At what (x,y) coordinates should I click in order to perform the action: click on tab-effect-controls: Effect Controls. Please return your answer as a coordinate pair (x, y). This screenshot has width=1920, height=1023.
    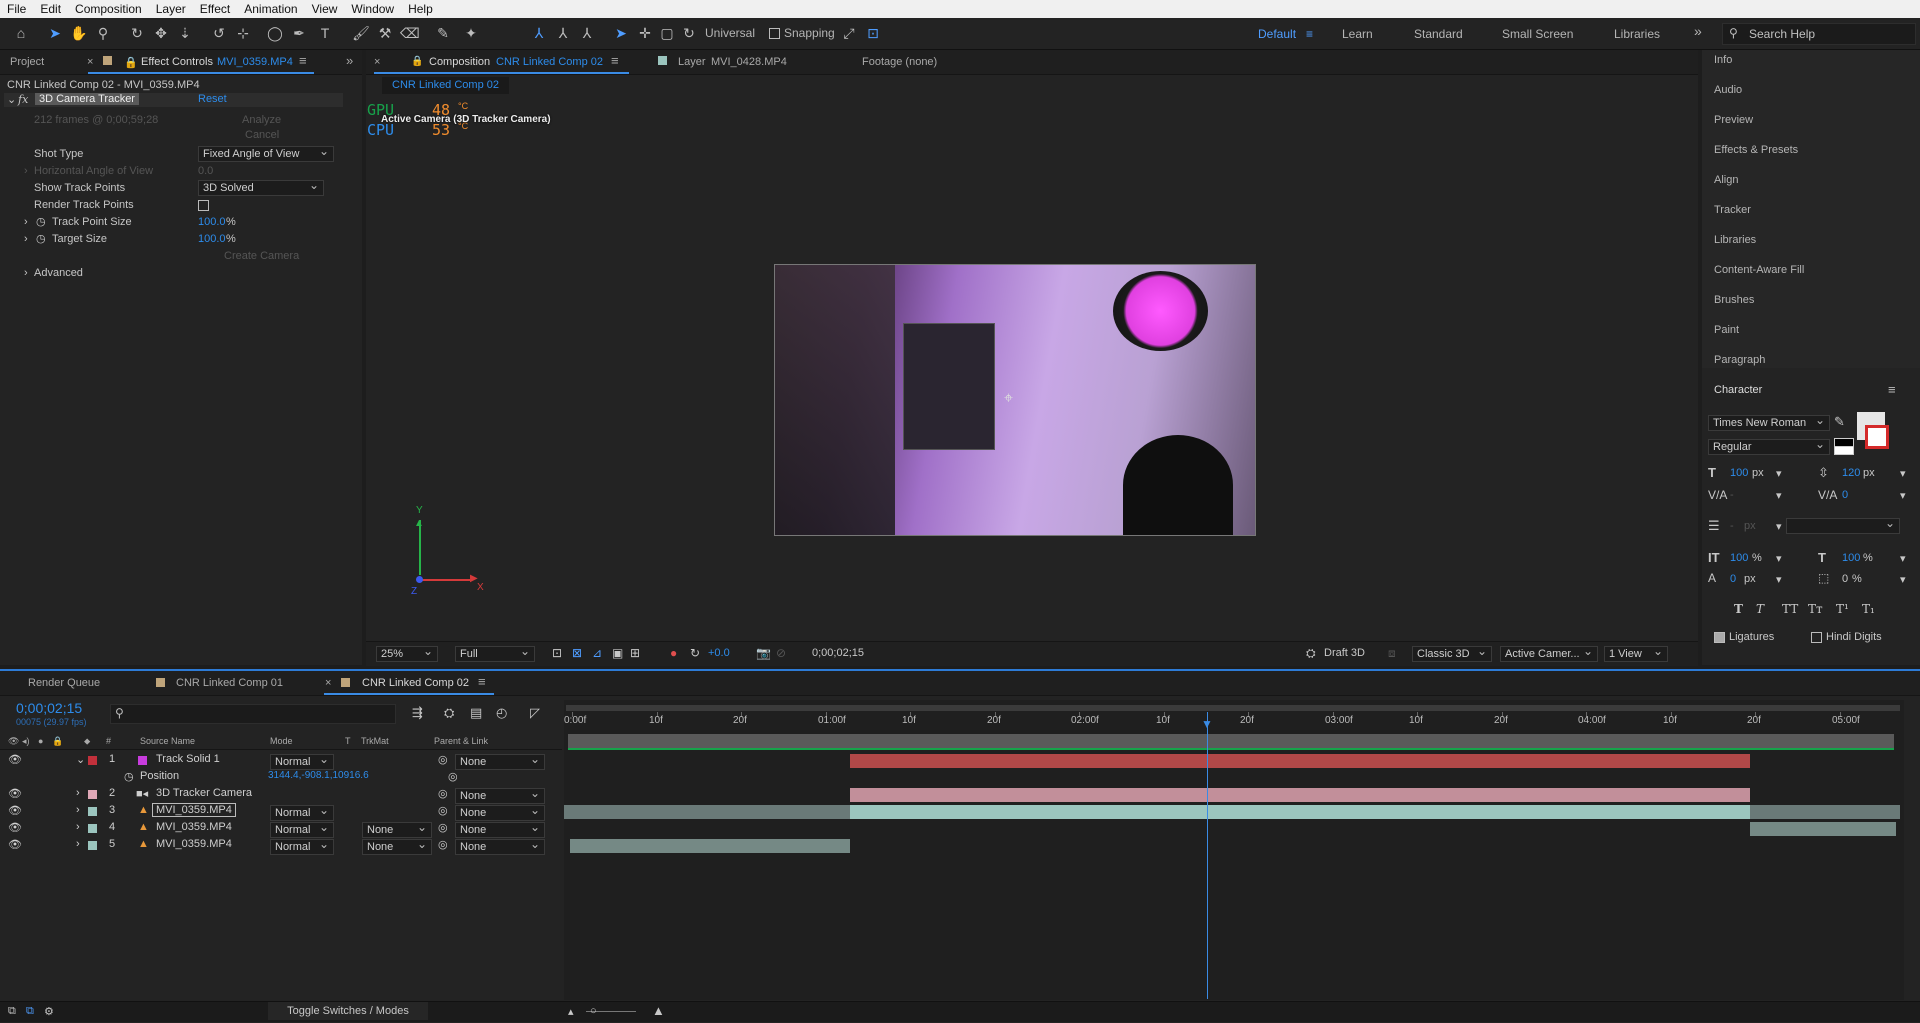
    Looking at the image, I should click on (177, 62).